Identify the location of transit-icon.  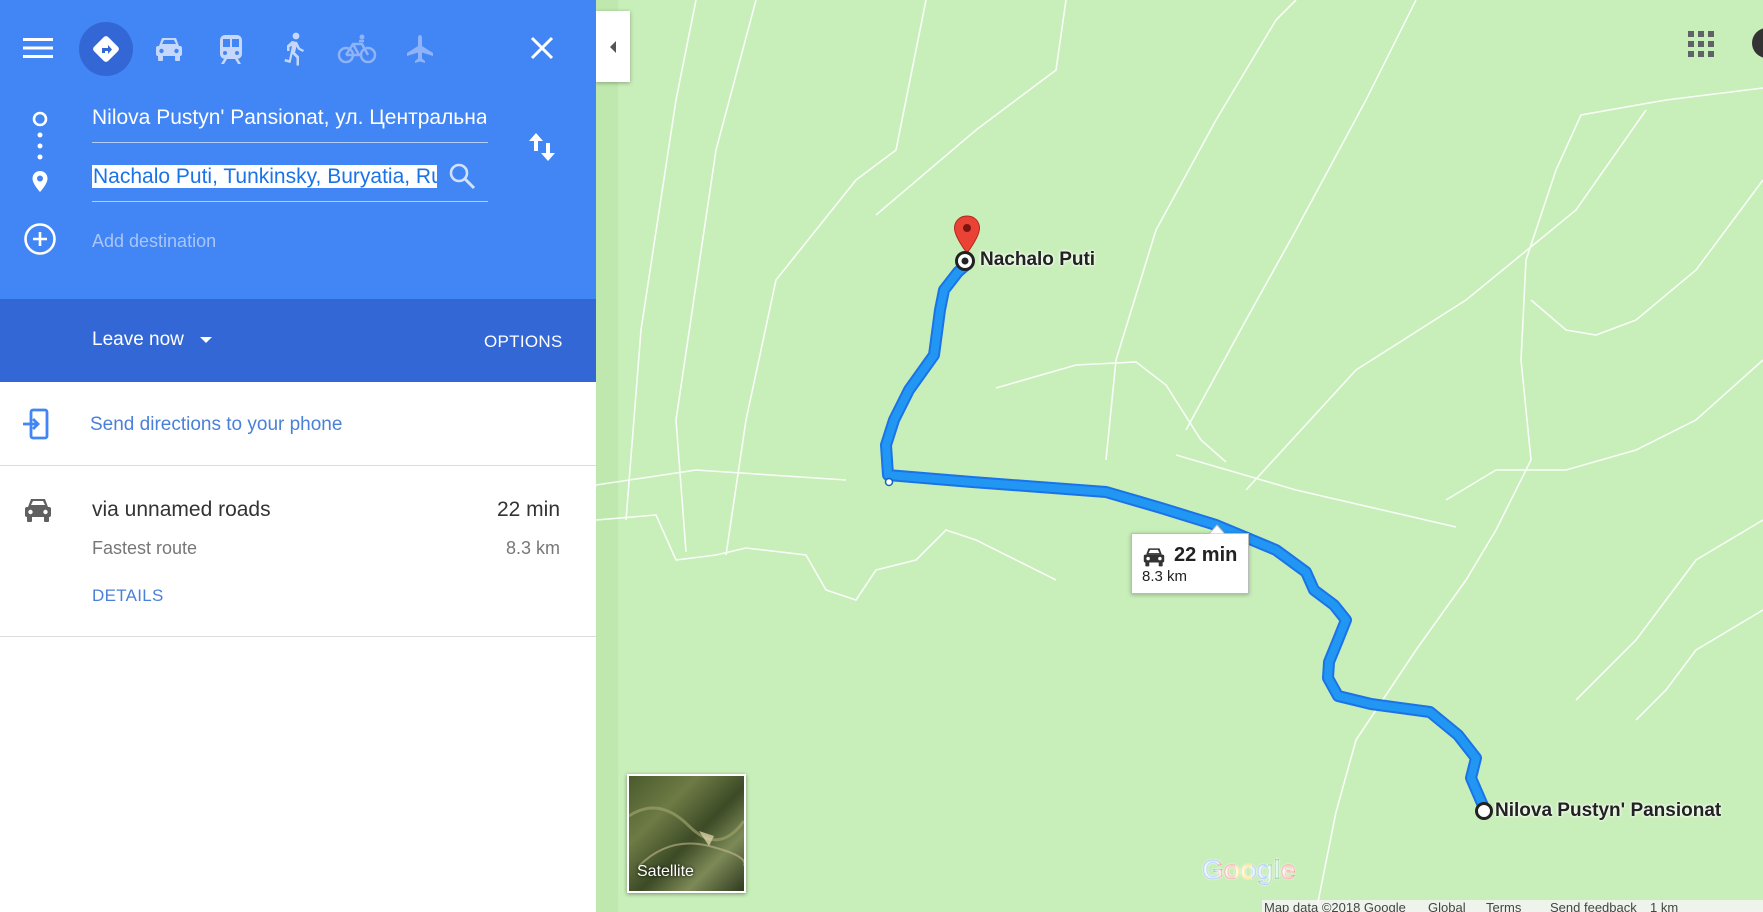
(231, 49).